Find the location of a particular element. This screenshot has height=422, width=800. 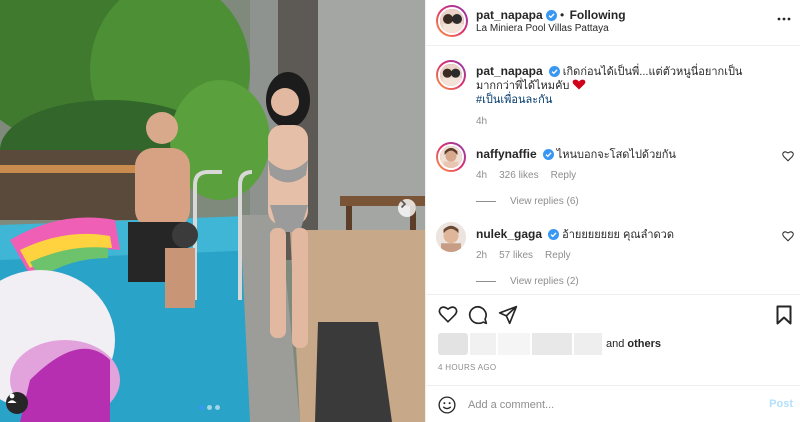

others-link: others is located at coordinates (644, 344).